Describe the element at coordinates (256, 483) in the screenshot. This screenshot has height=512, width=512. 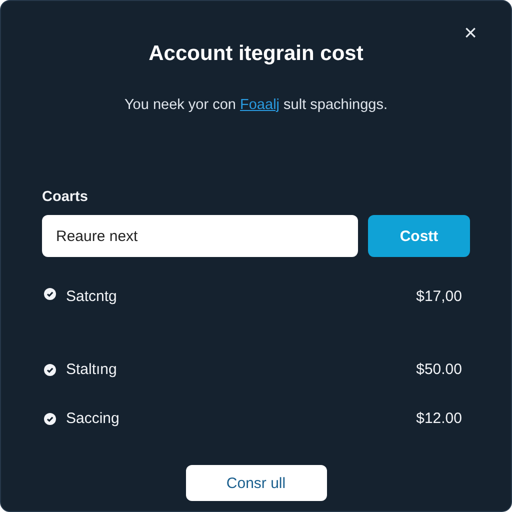
I see `footer-button: Consr ull` at that location.